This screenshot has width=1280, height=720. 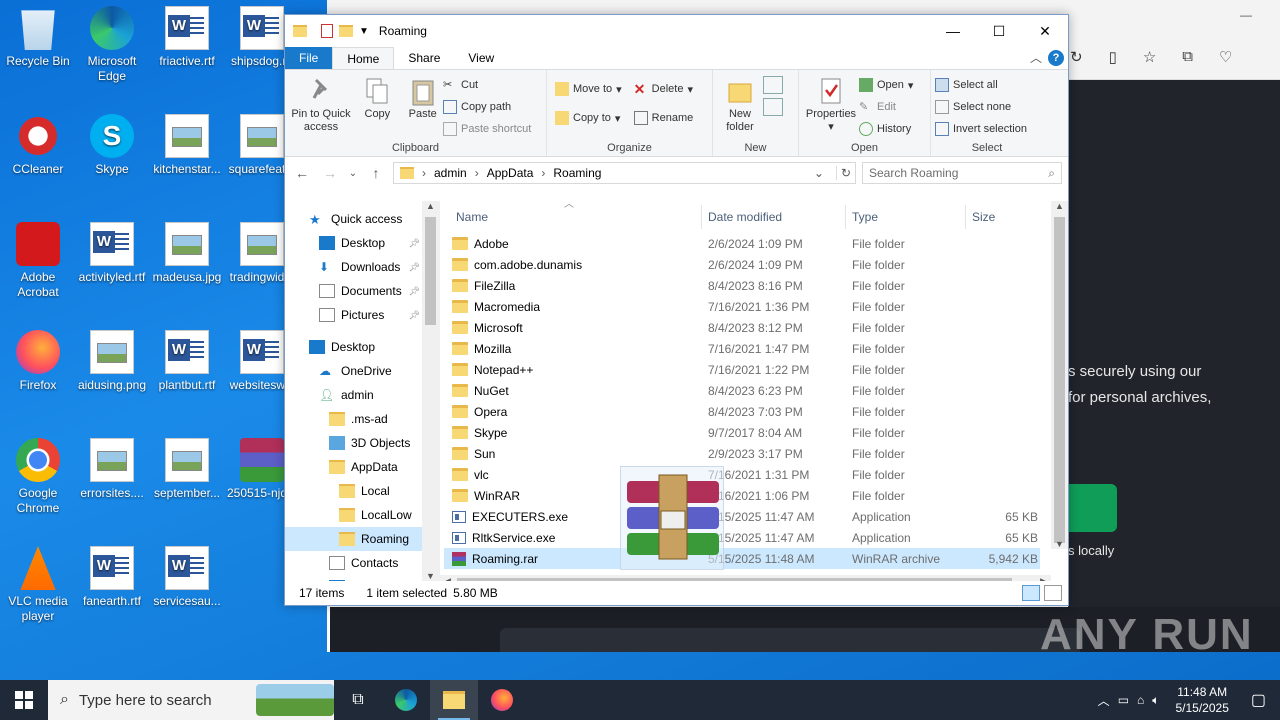 I want to click on favorites-icon: ☆, so click(x=1149, y=60).